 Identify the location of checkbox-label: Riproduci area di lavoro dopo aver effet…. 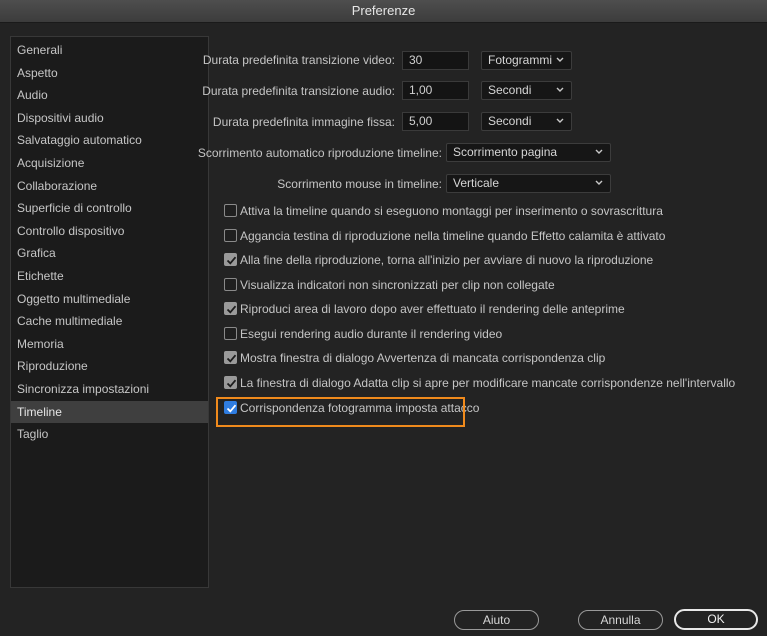
(432, 309).